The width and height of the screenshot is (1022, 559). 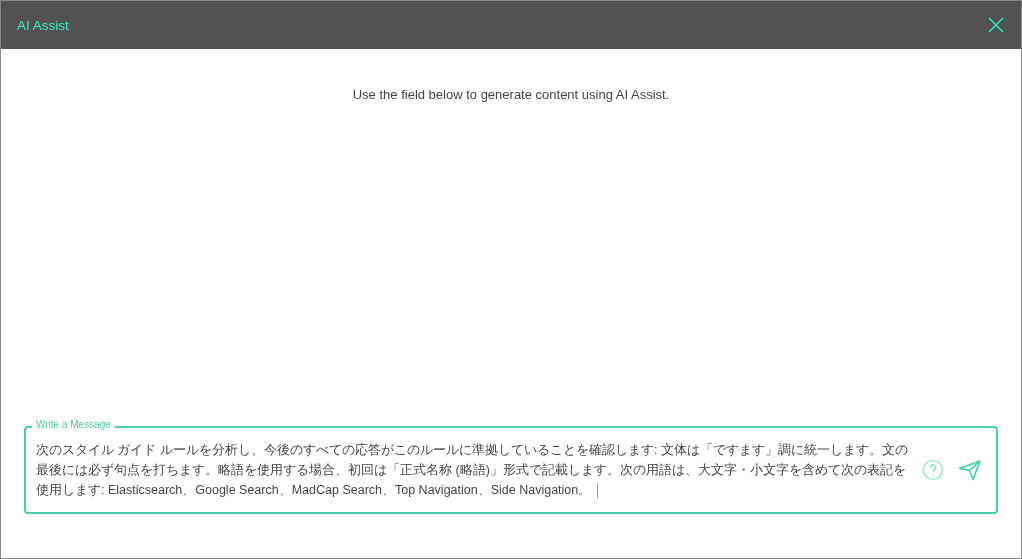 I want to click on field-label: Write a Message, so click(x=73, y=424).